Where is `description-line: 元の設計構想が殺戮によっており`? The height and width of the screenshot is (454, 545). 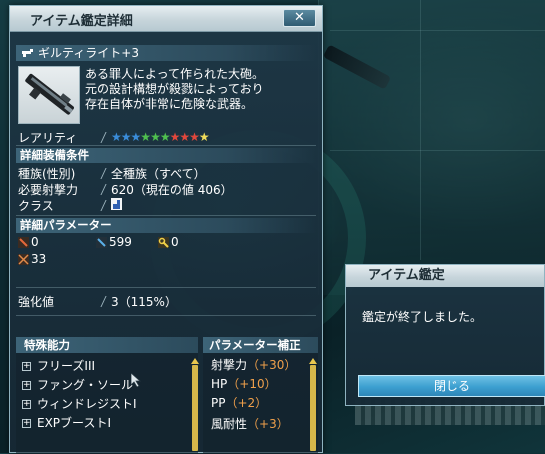 description-line: 元の設計構想が殺戮によっており is located at coordinates (174, 89).